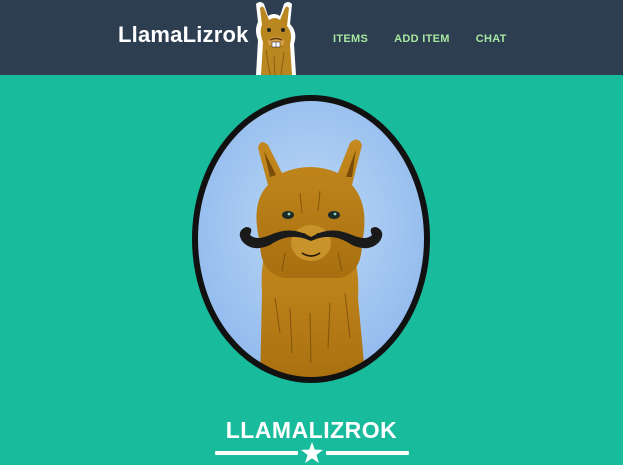 This screenshot has height=465, width=623. Describe the element at coordinates (422, 39) in the screenshot. I see `nav-link-add-item: ADD ITEM` at that location.